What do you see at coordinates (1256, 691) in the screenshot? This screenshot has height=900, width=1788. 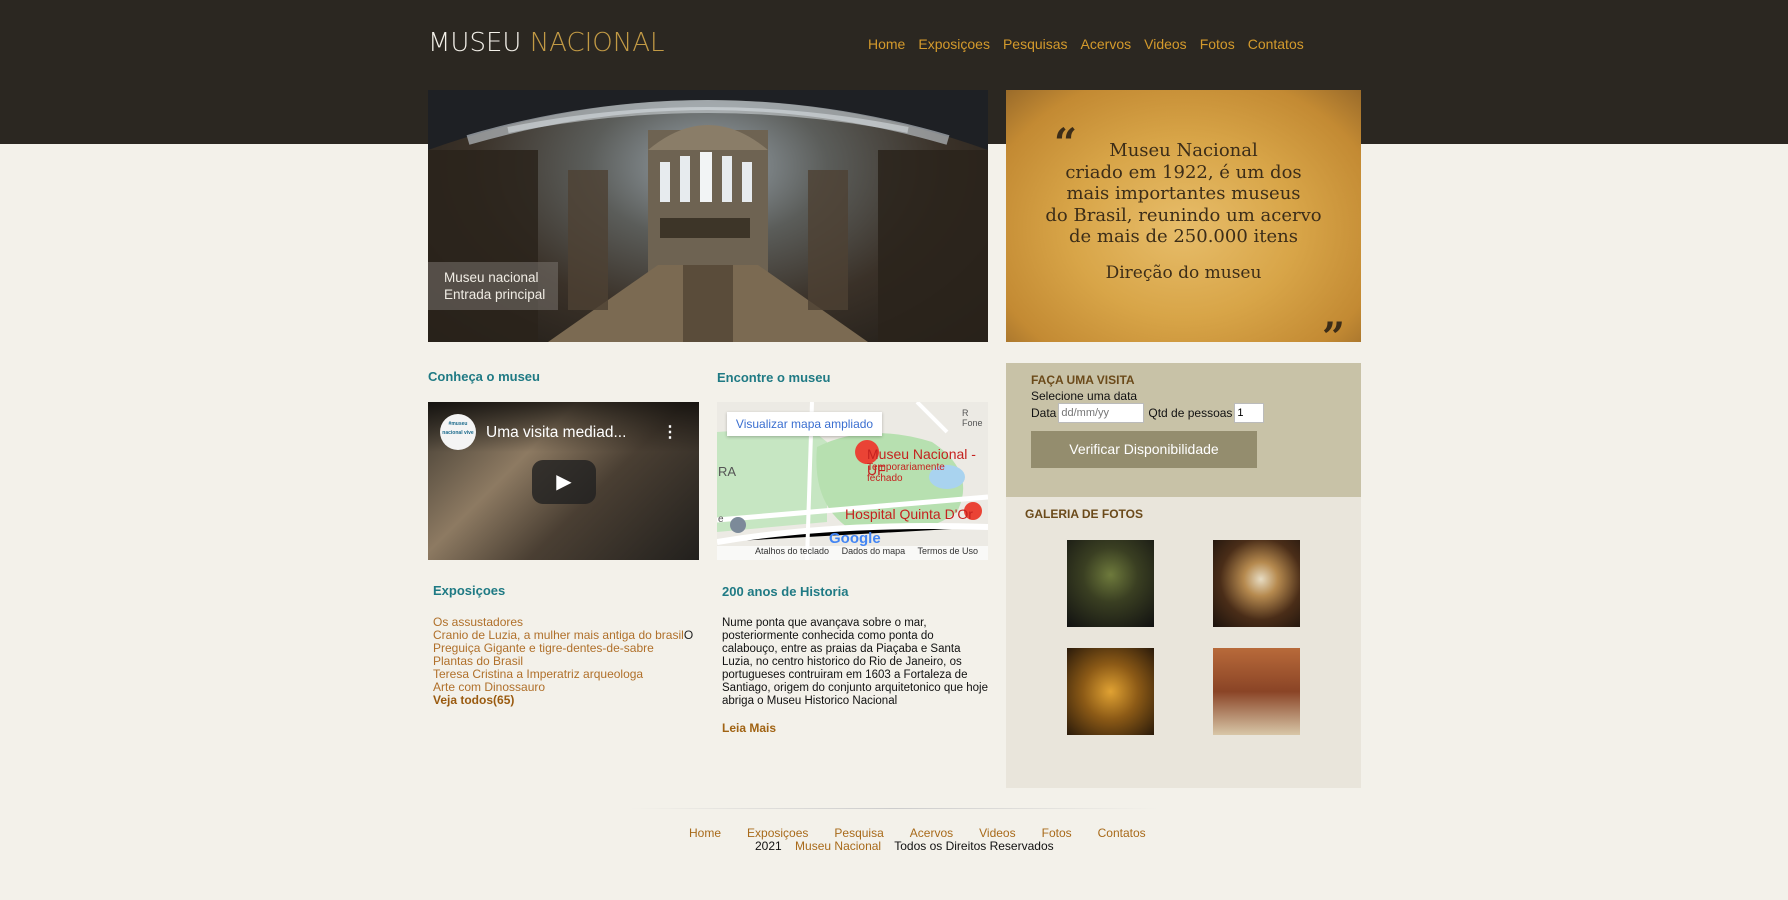 I see `gallery-photo-exhibit-room` at bounding box center [1256, 691].